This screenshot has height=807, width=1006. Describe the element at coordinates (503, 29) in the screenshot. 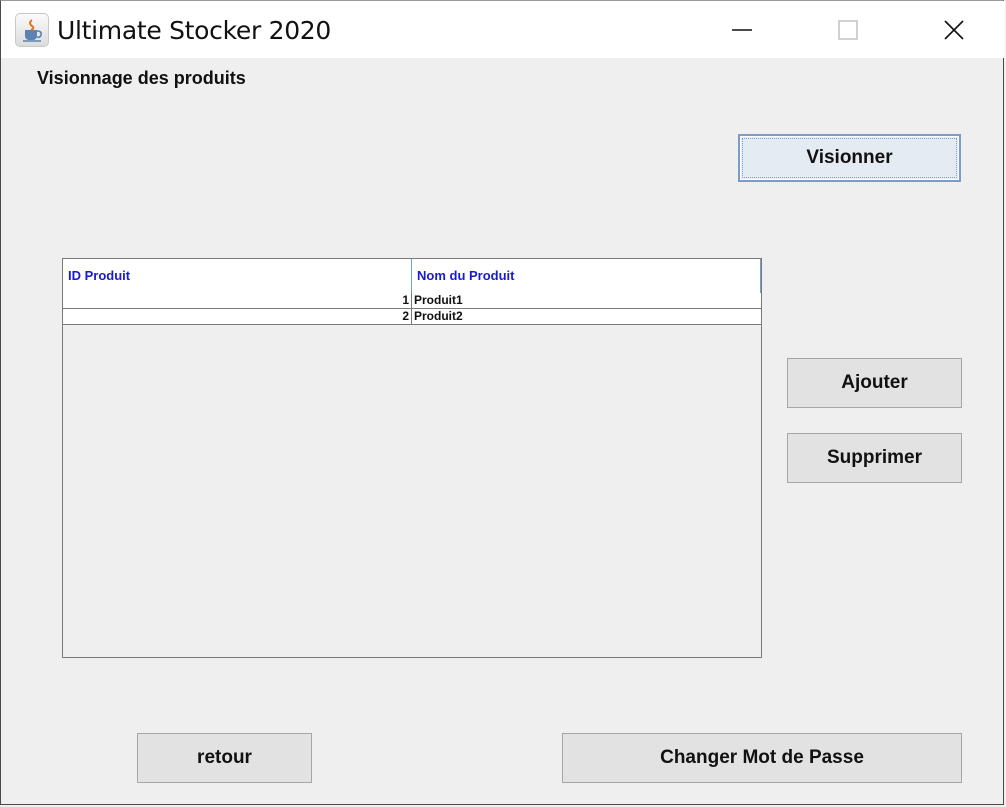

I see `title-bar: Ultimate Stocker 2020` at that location.